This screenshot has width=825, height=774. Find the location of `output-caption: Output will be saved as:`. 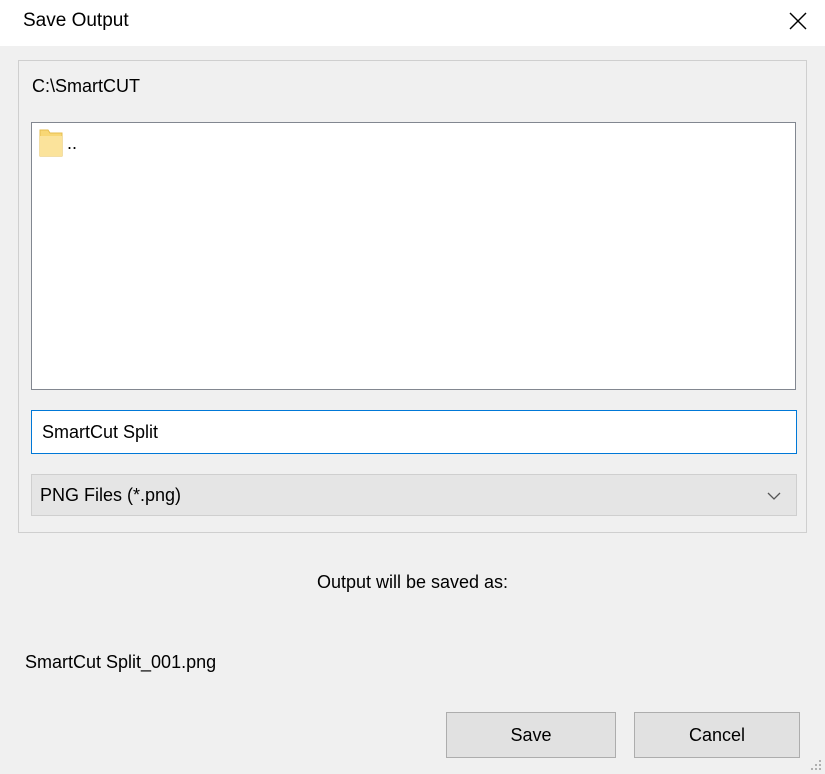

output-caption: Output will be saved as: is located at coordinates (412, 582).